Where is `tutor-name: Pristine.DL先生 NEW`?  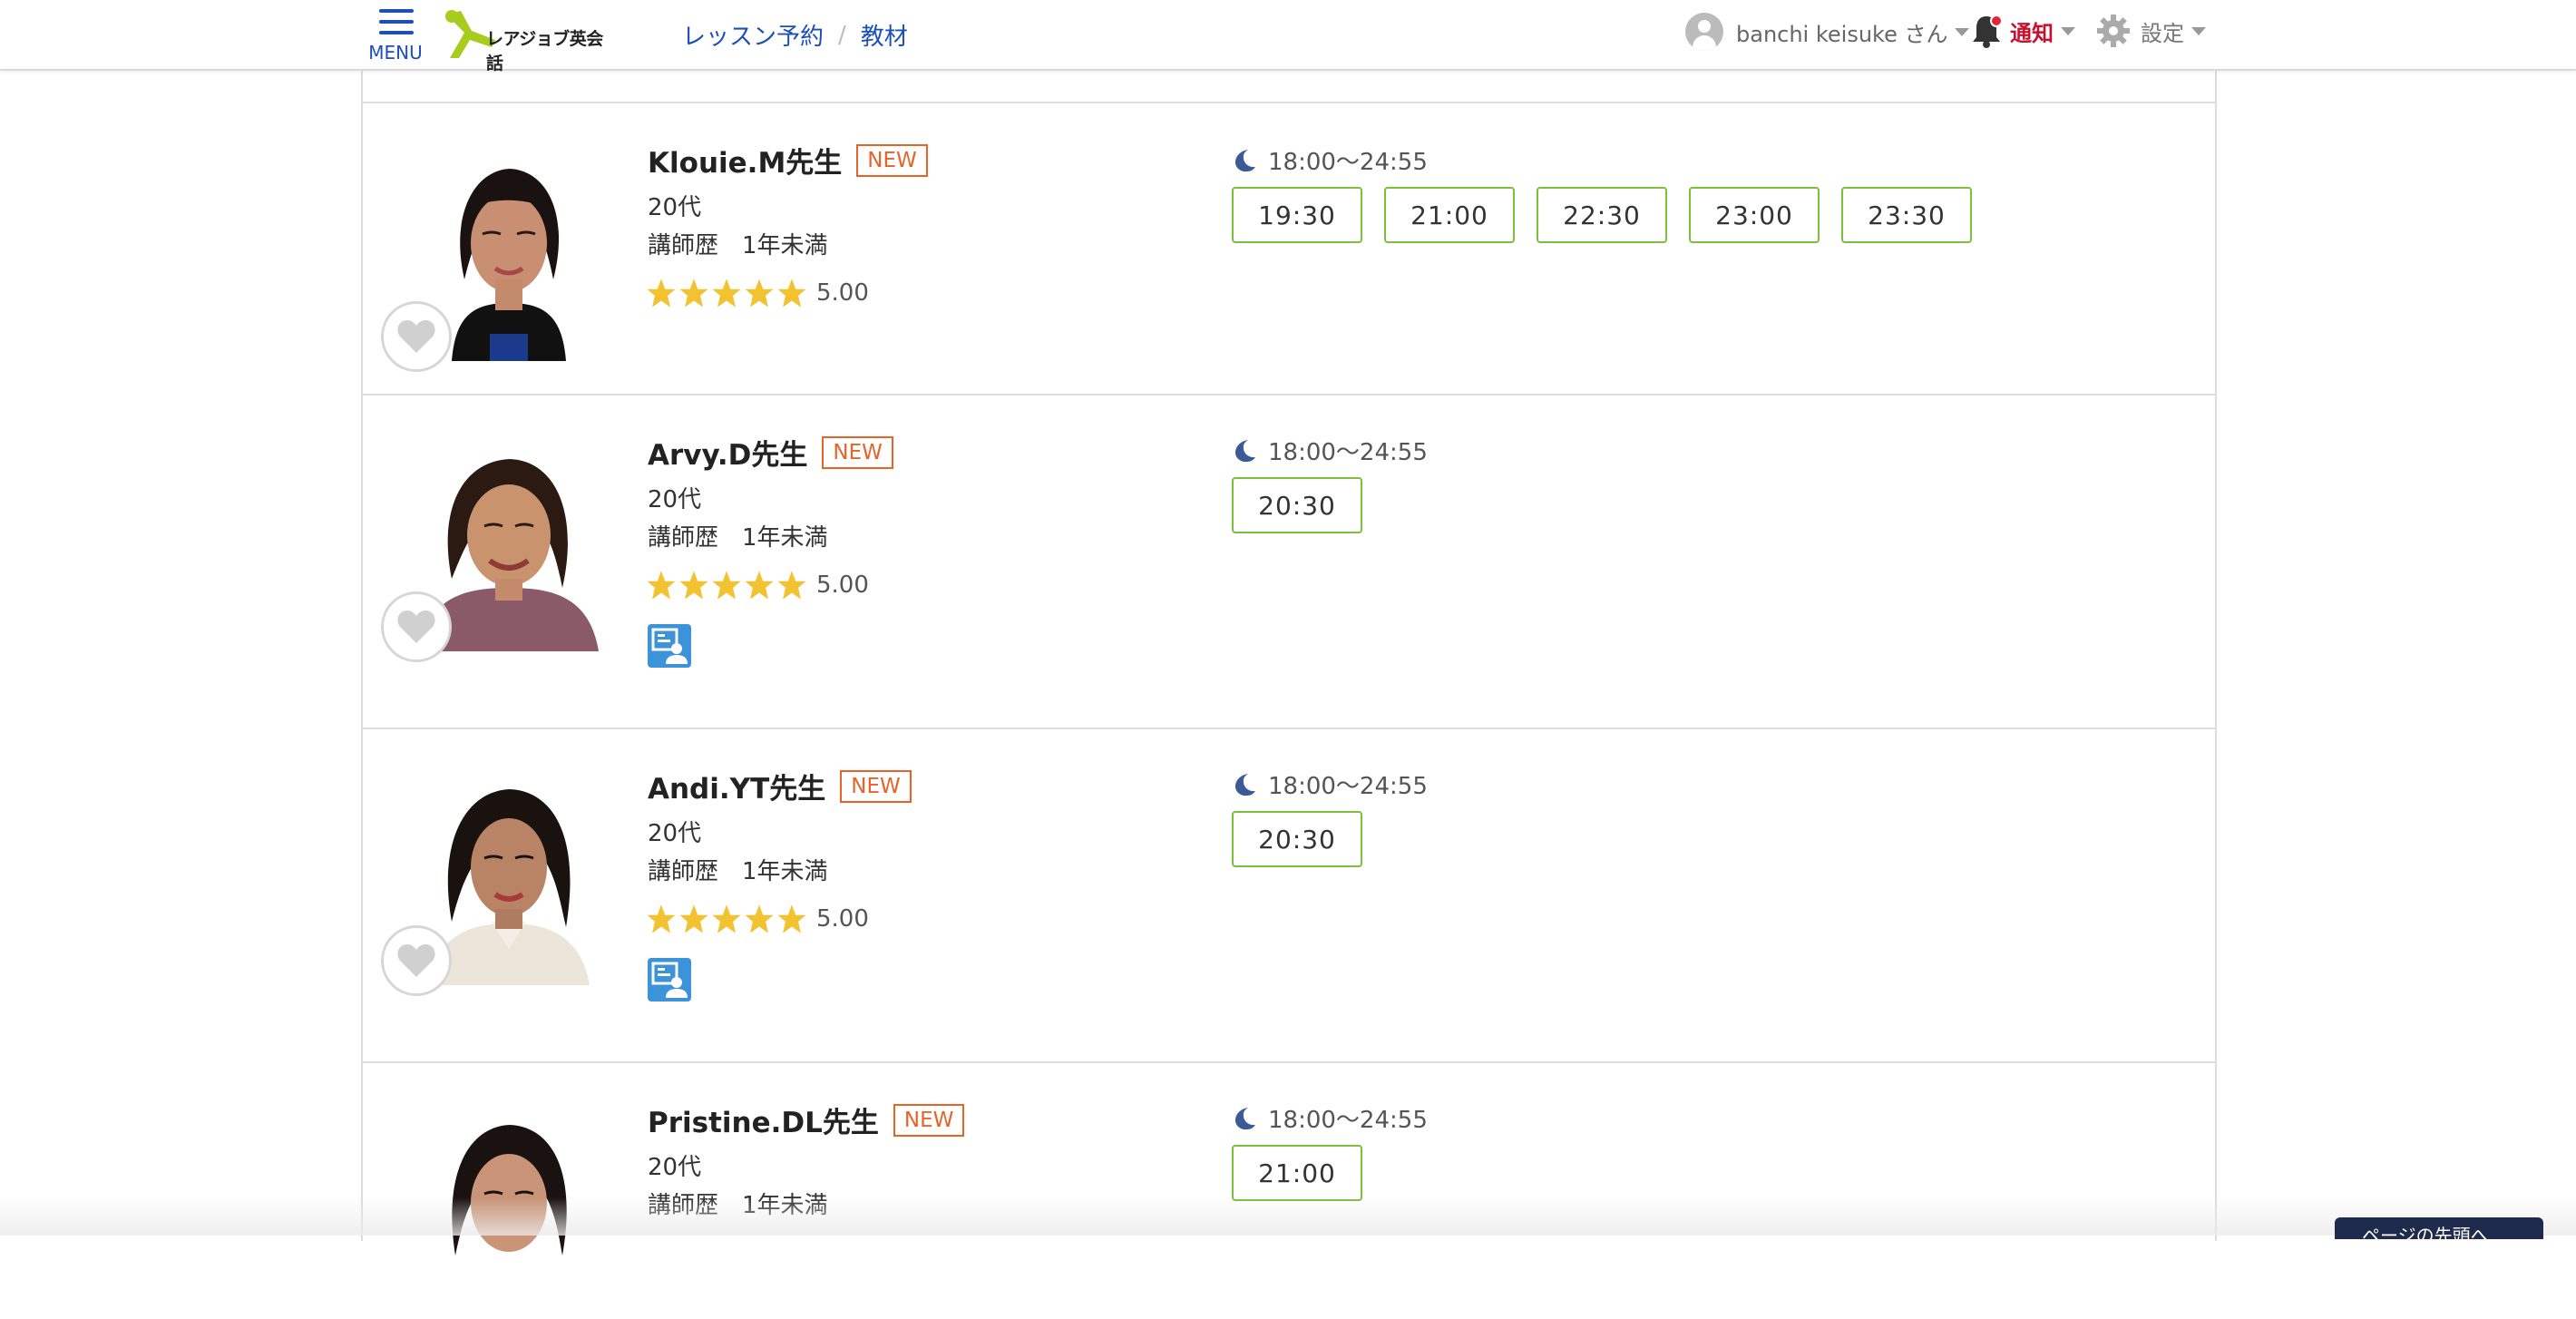 tutor-name: Pristine.DL先生 NEW is located at coordinates (806, 1119).